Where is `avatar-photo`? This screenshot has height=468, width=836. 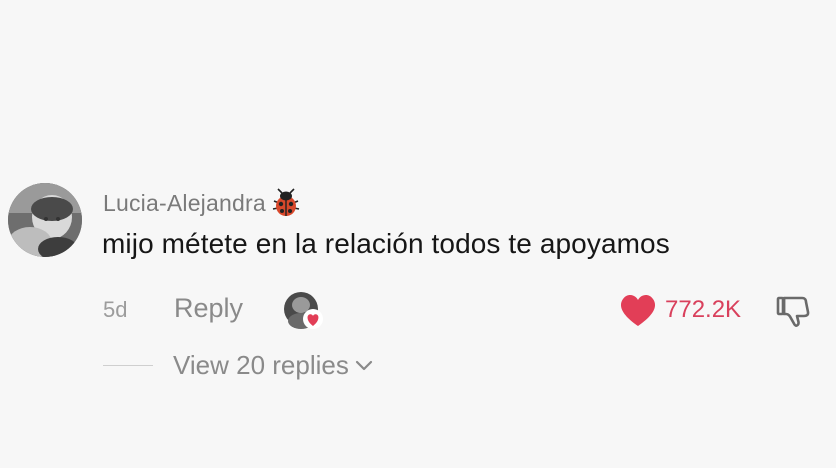
avatar-photo is located at coordinates (45, 220).